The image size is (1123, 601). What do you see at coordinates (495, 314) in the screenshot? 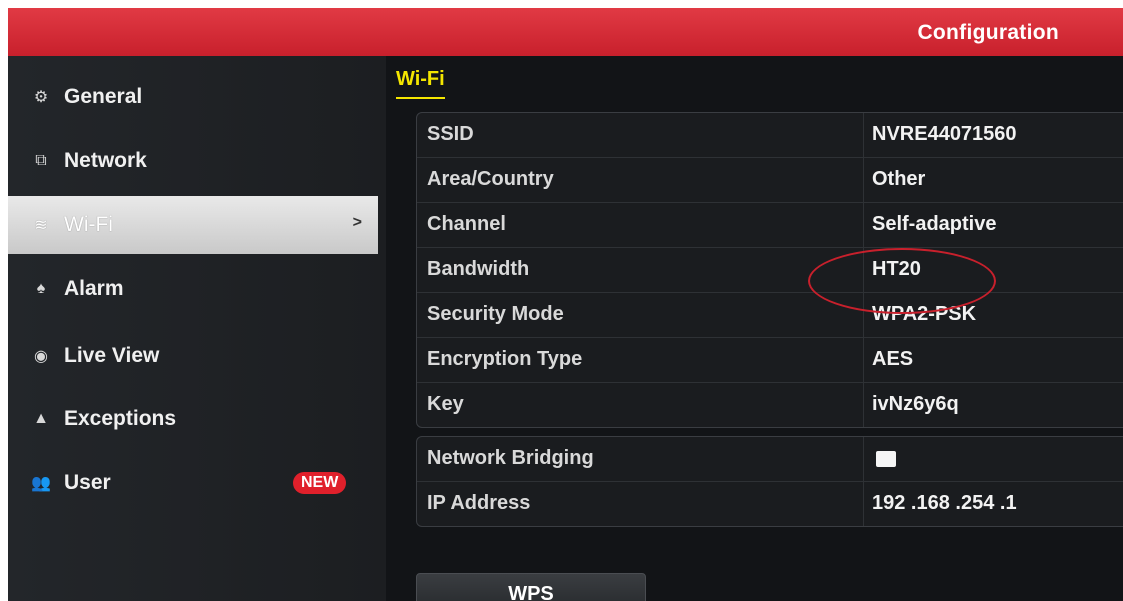
I see `security-mode-label: Security Mode` at bounding box center [495, 314].